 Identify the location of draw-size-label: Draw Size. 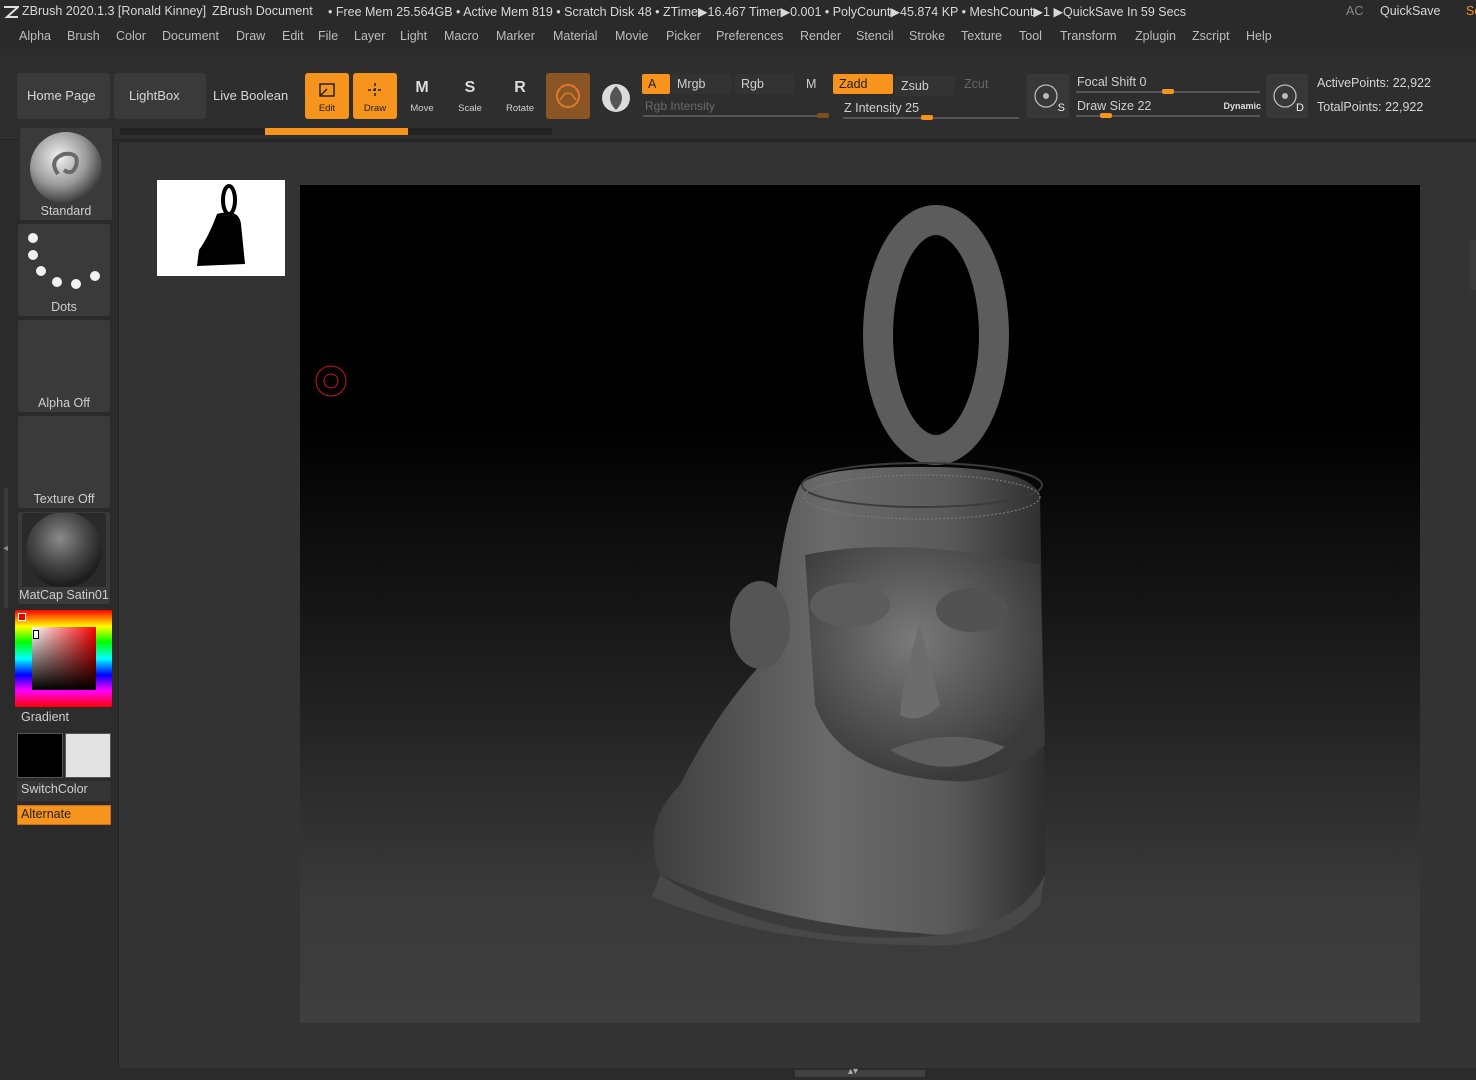
(1105, 106).